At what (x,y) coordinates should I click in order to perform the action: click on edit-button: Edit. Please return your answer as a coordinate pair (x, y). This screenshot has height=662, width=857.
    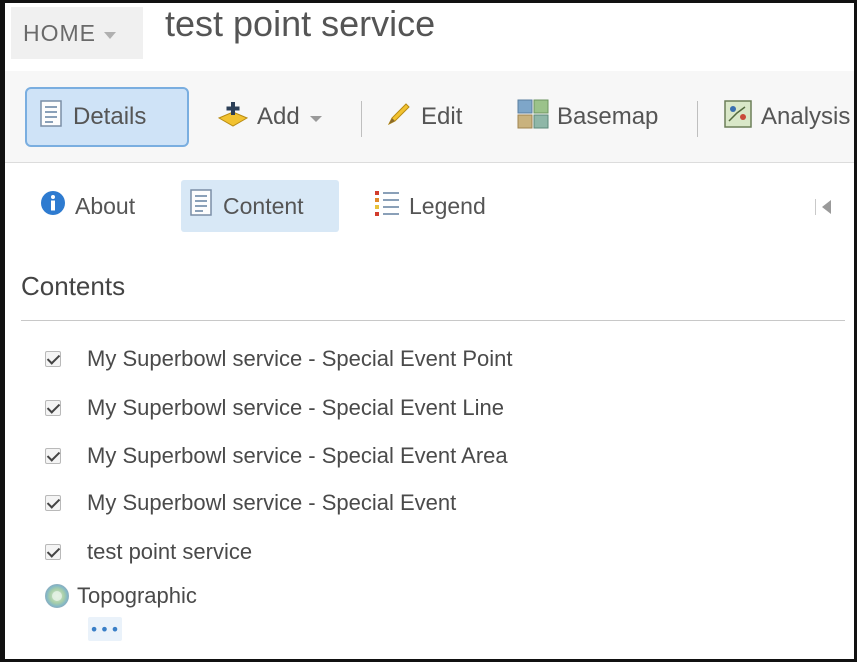
    Looking at the image, I should click on (423, 117).